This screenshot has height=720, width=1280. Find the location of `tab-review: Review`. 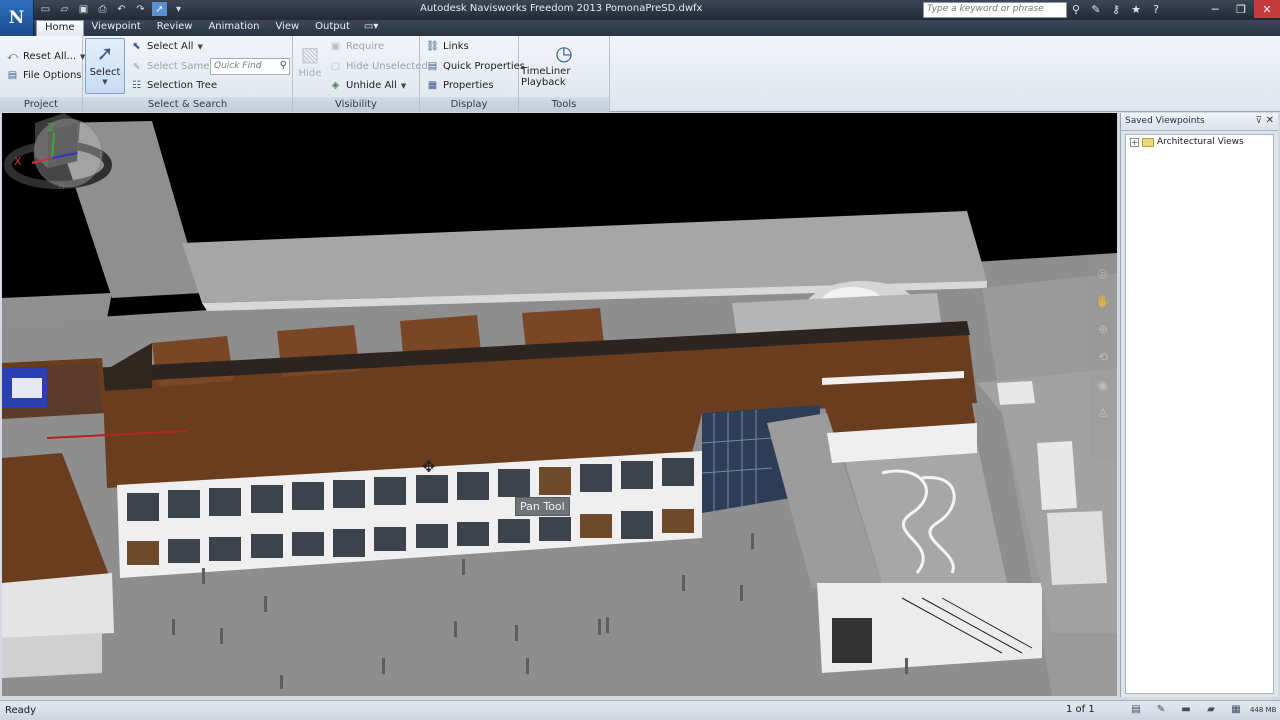

tab-review: Review is located at coordinates (175, 28).